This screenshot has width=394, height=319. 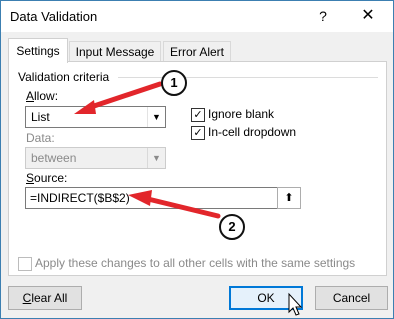 I want to click on callout-badge-1: 1, so click(x=174, y=83).